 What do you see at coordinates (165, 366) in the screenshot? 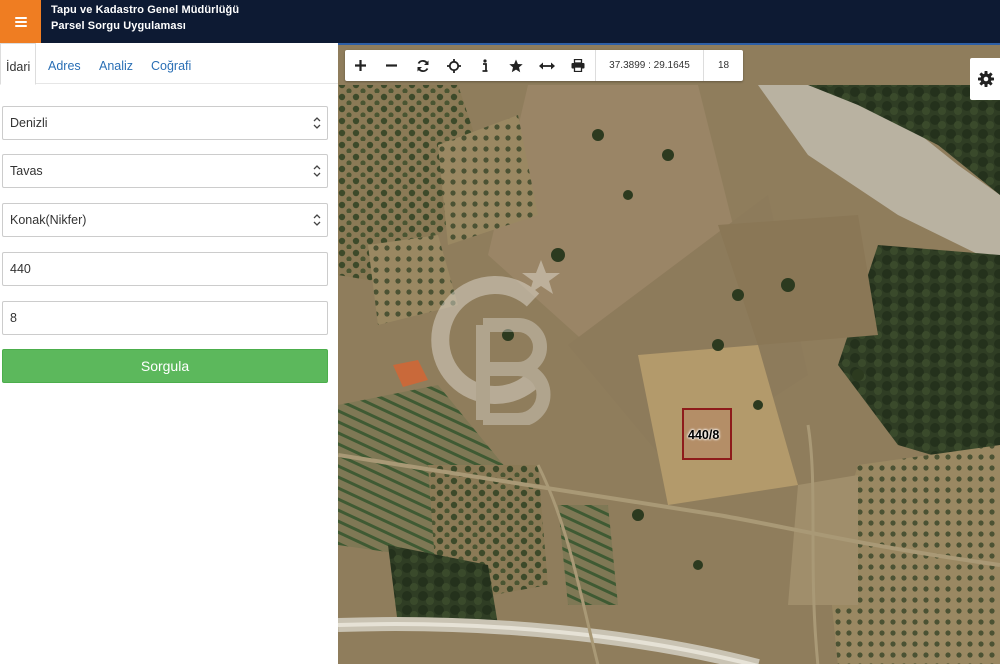
I see `query-button: Sorgula` at bounding box center [165, 366].